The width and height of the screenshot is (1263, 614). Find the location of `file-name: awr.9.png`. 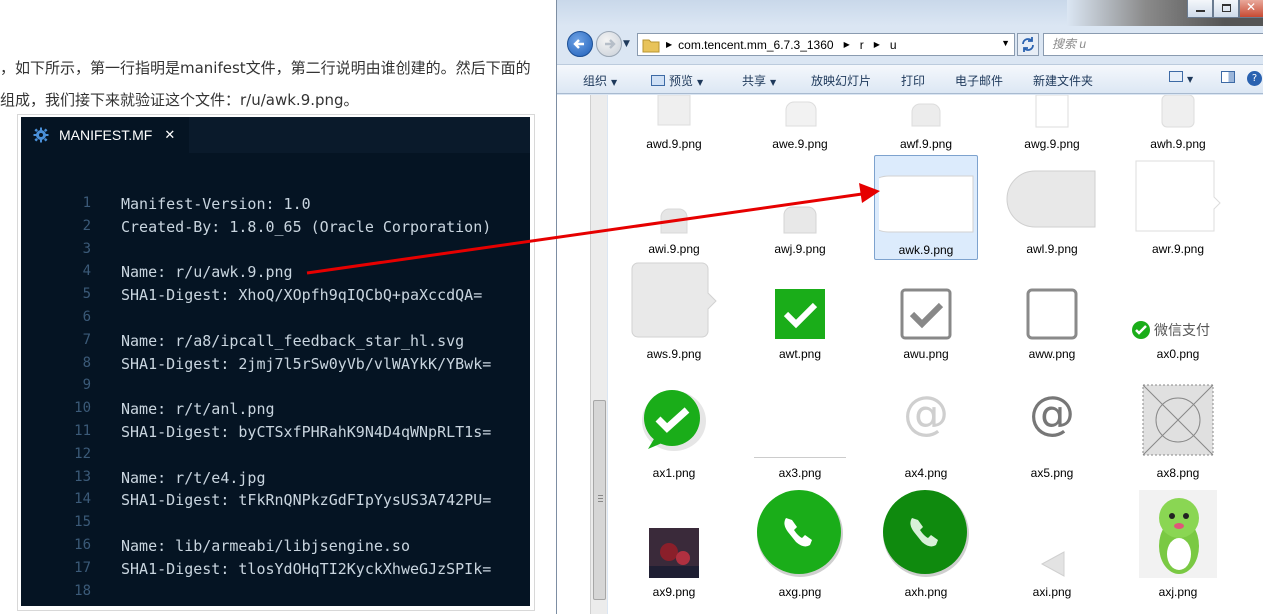

file-name: awr.9.png is located at coordinates (1178, 249).